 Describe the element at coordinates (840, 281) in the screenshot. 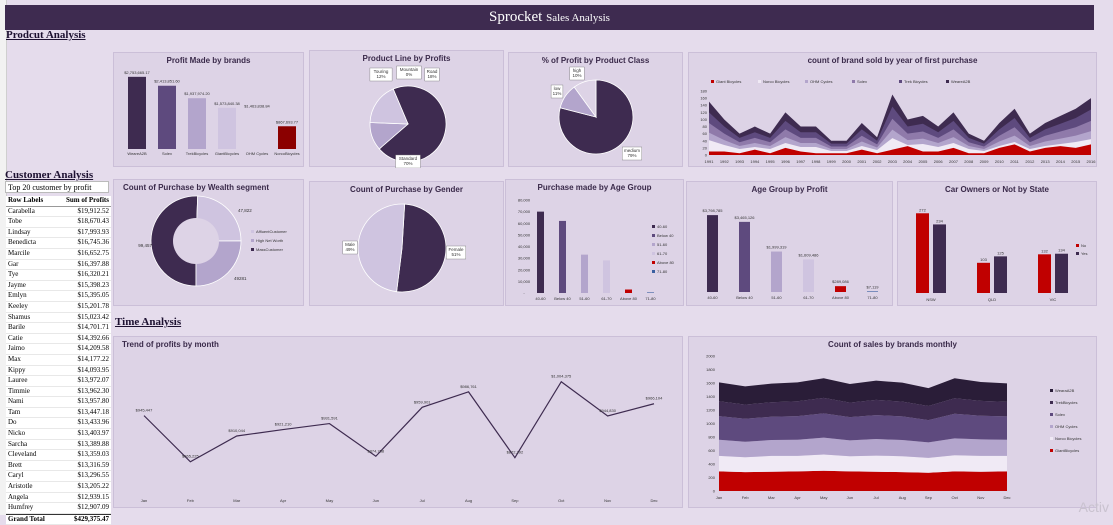

I see `data-label: $289,086` at that location.